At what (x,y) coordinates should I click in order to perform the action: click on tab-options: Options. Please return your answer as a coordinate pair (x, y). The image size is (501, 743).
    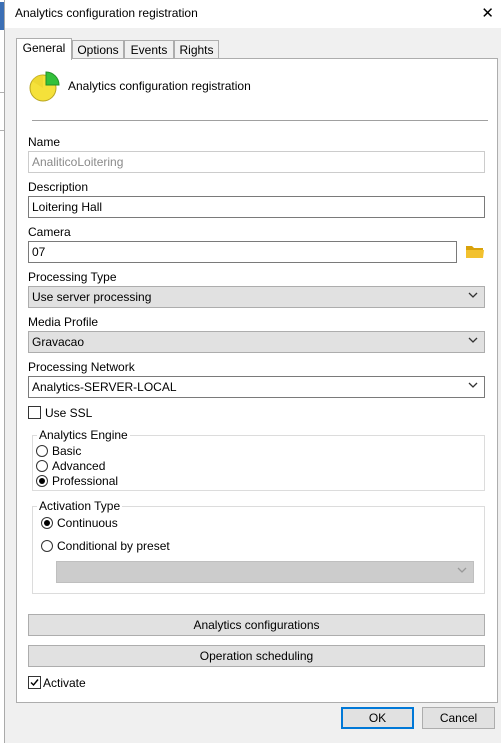
    Looking at the image, I should click on (98, 49).